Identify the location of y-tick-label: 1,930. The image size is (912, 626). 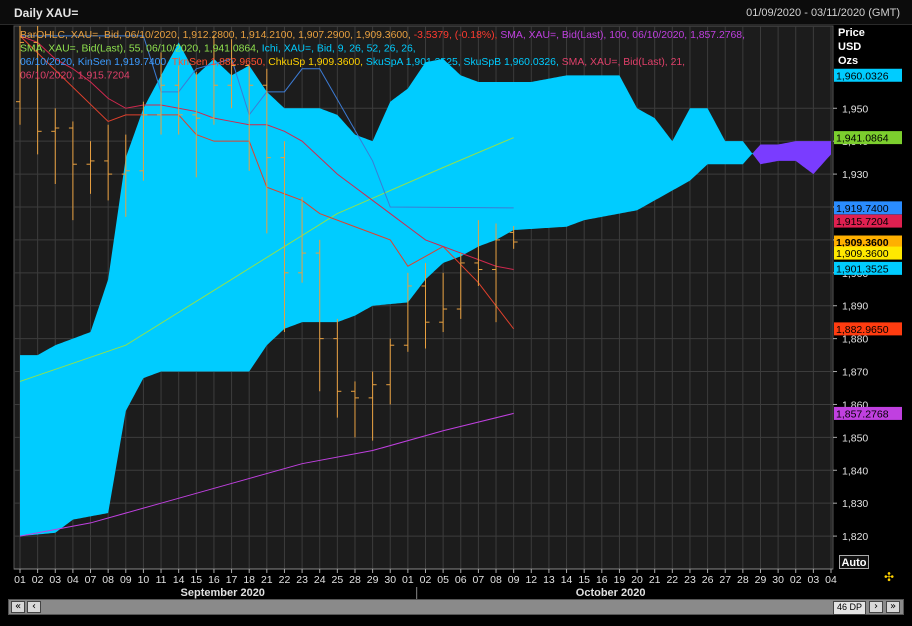
(855, 175).